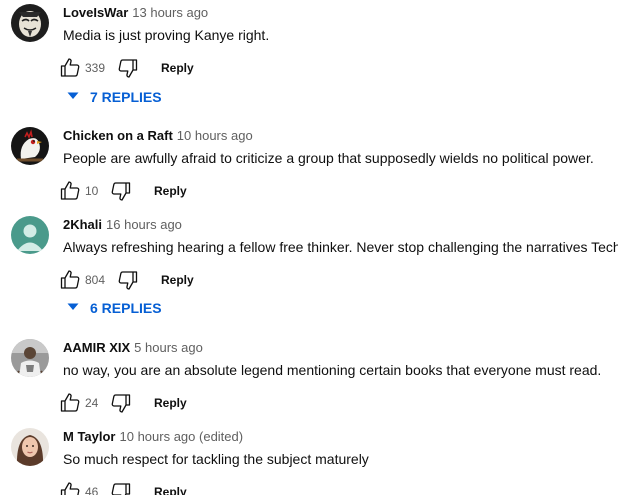 The height and width of the screenshot is (495, 618). Describe the element at coordinates (133, 348) in the screenshot. I see `comment-header: AAMIR XIX 5 hours ago` at that location.